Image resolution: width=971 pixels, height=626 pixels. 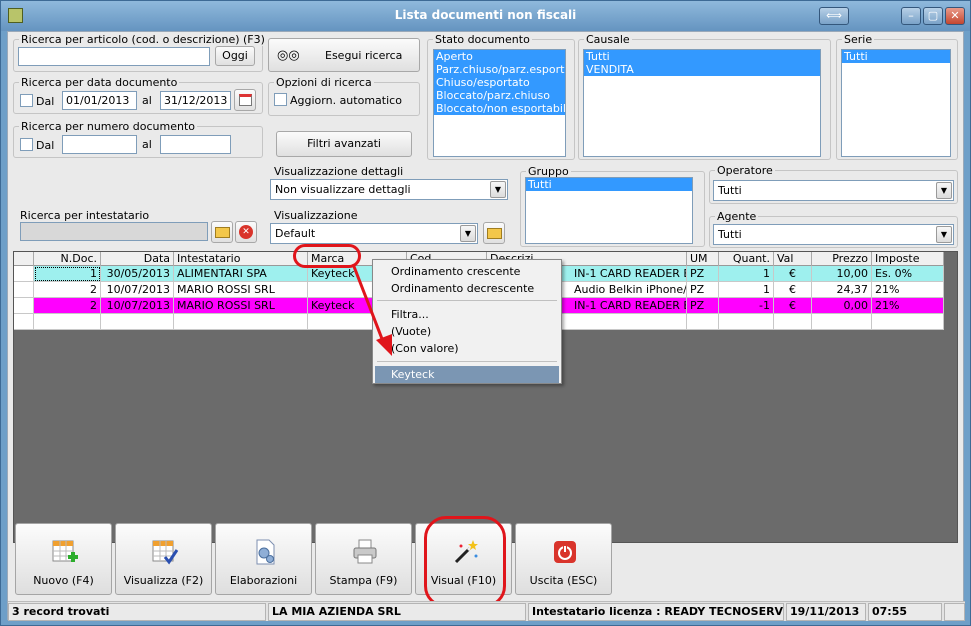 I want to click on serie-item: Tutti, so click(x=896, y=56).